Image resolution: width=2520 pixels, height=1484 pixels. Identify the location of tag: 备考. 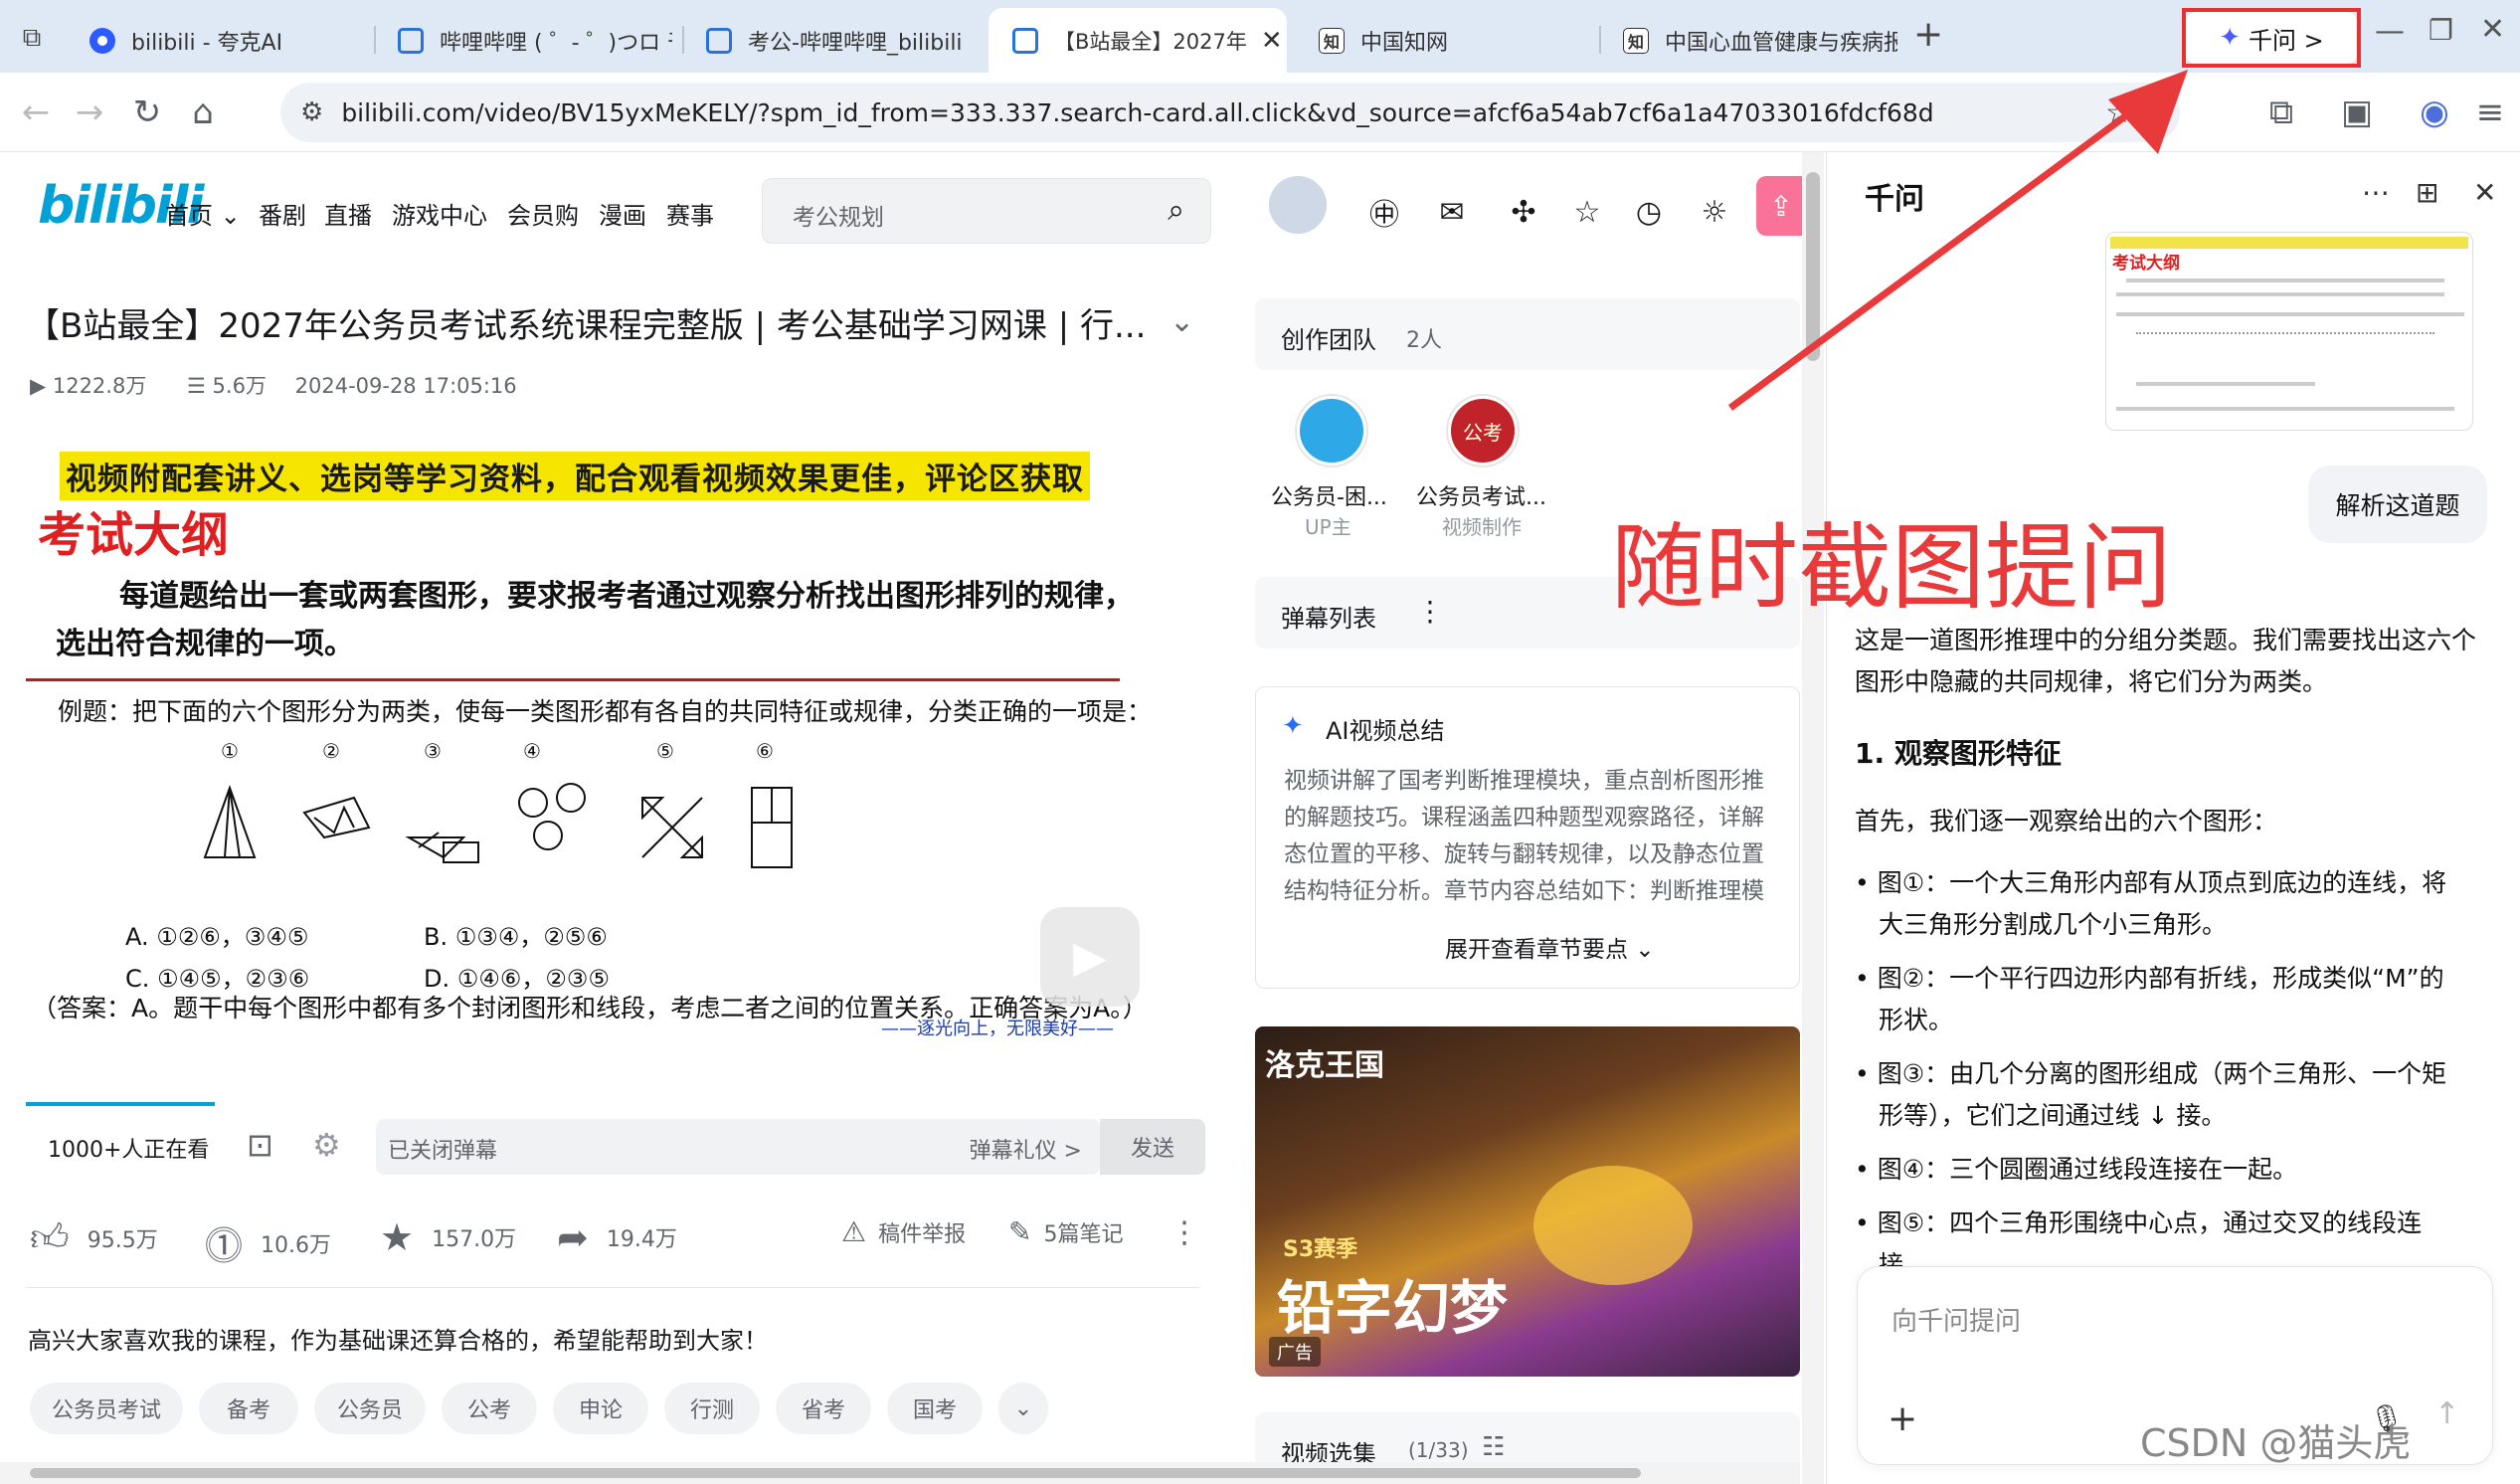
(248, 1409).